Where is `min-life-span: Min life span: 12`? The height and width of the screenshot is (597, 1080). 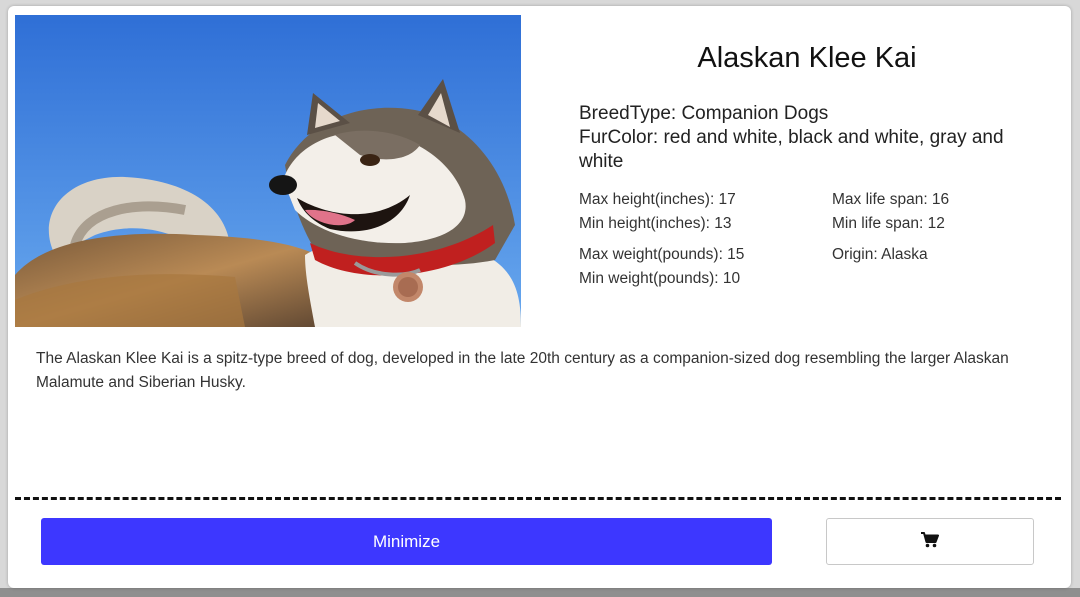
min-life-span: Min life span: 12 is located at coordinates (888, 223).